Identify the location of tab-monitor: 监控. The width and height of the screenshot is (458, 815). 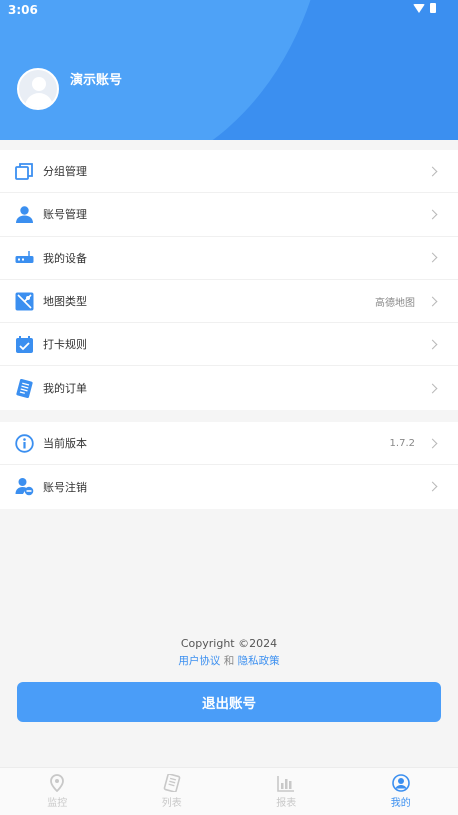
(57, 791).